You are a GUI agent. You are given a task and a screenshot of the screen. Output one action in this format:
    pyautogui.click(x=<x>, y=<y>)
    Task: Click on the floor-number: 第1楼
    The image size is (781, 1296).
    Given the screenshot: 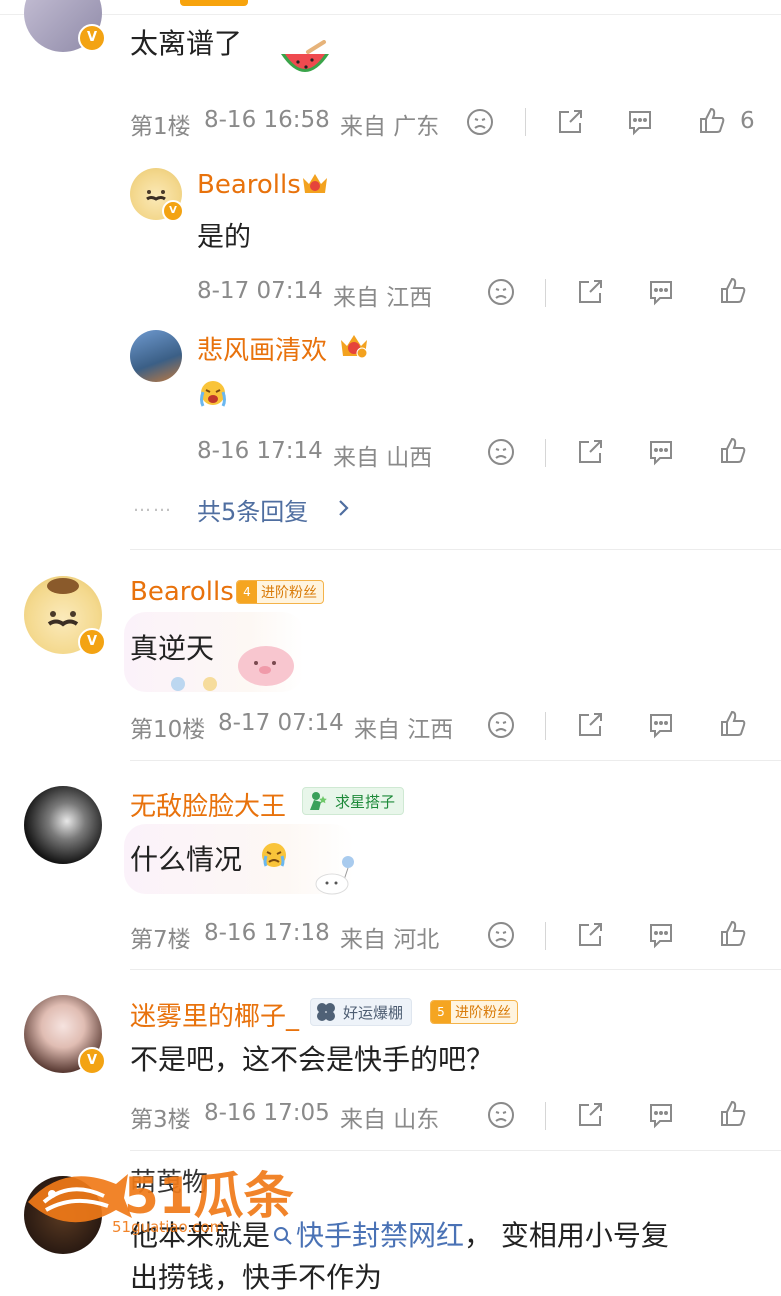 What is the action you would take?
    pyautogui.click(x=160, y=127)
    